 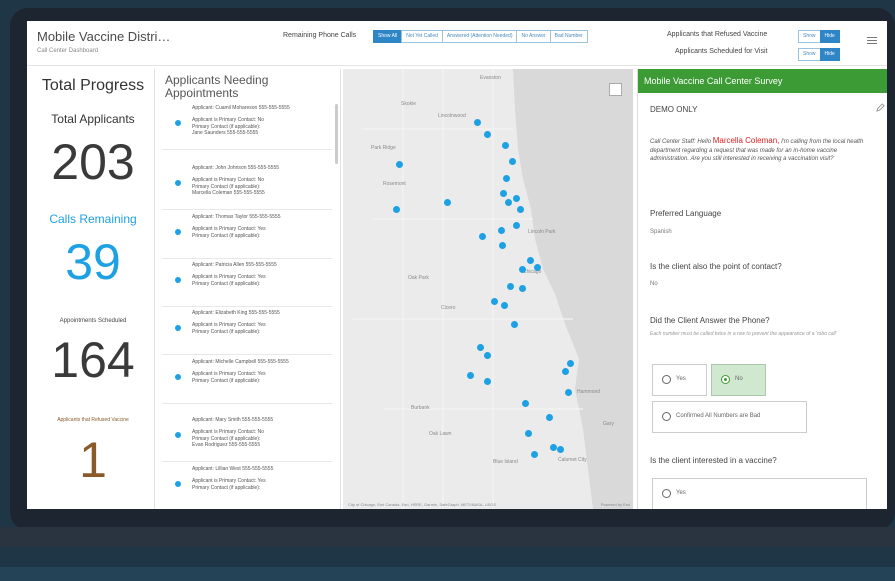 I want to click on map-place-label: Lincoln Park, so click(x=542, y=232).